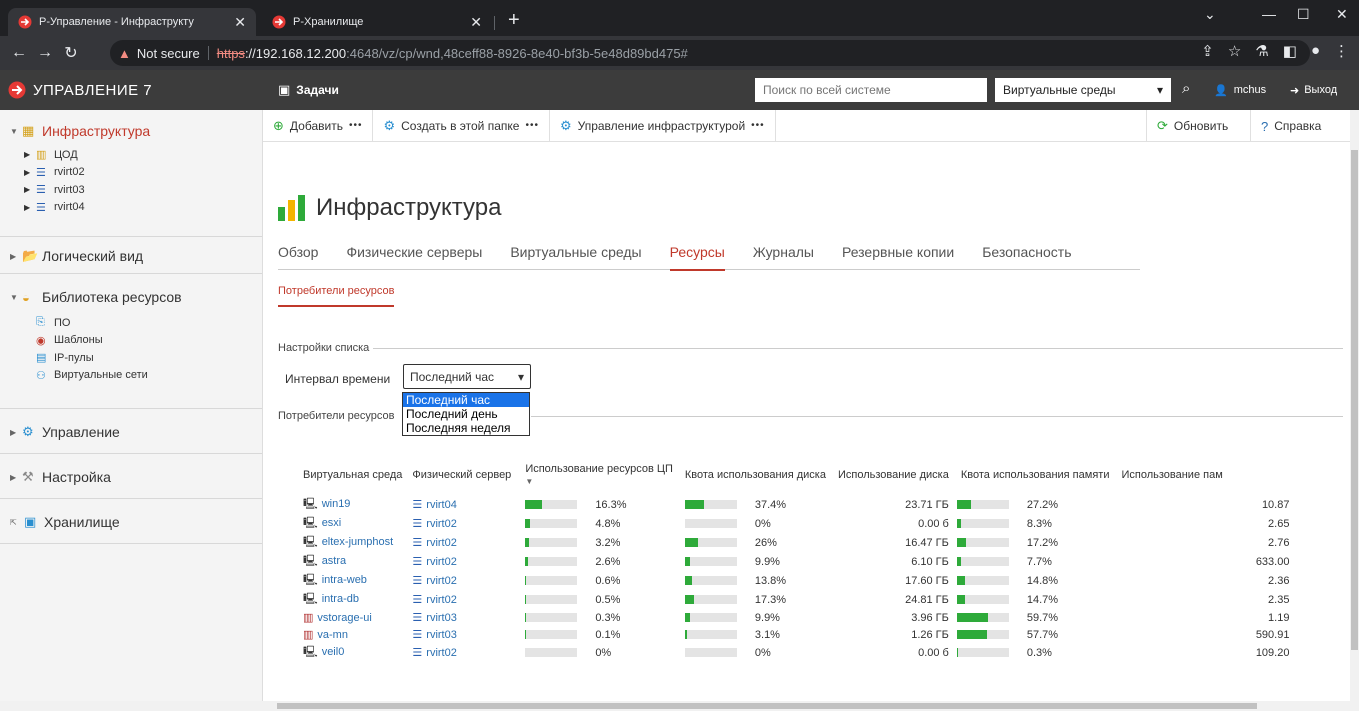  I want to click on forward-icon: →, so click(45, 53).